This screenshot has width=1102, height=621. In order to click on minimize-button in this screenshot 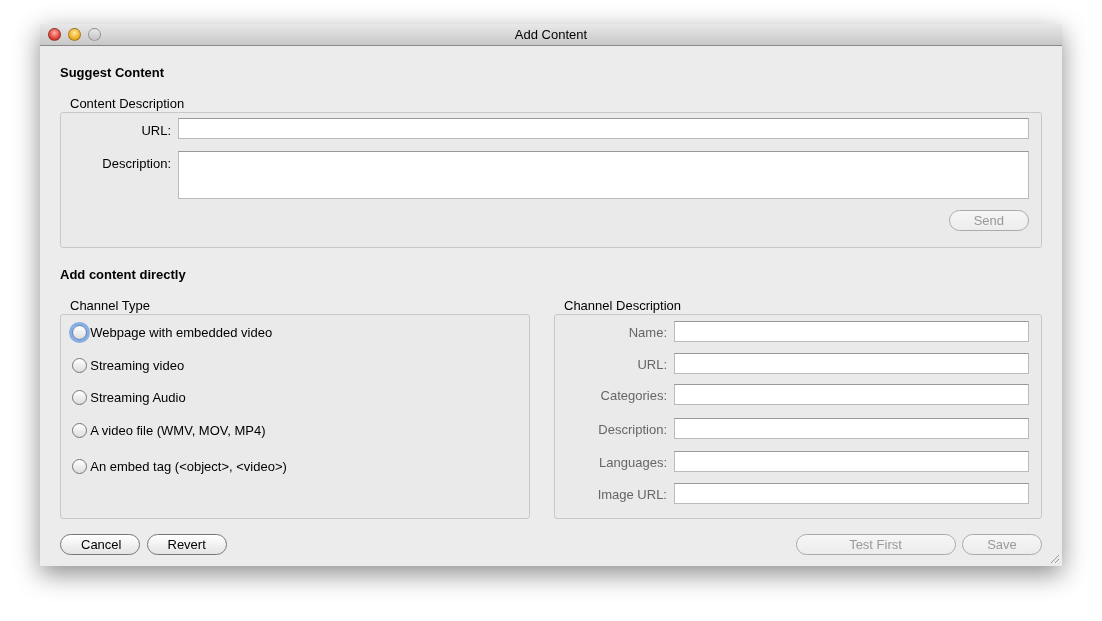, I will do `click(74, 34)`.